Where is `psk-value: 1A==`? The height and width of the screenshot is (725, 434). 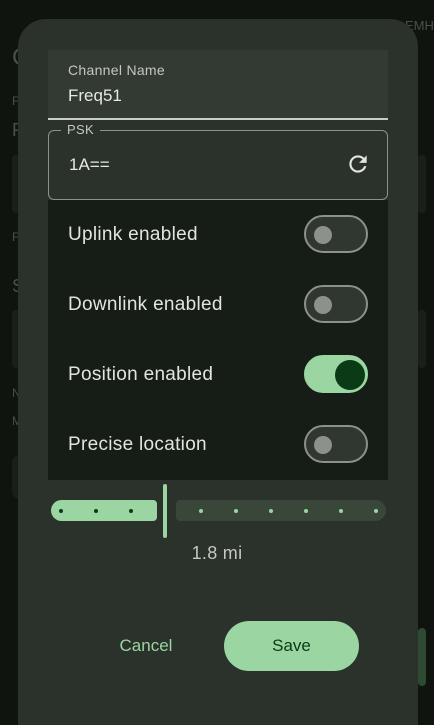 psk-value: 1A== is located at coordinates (89, 164).